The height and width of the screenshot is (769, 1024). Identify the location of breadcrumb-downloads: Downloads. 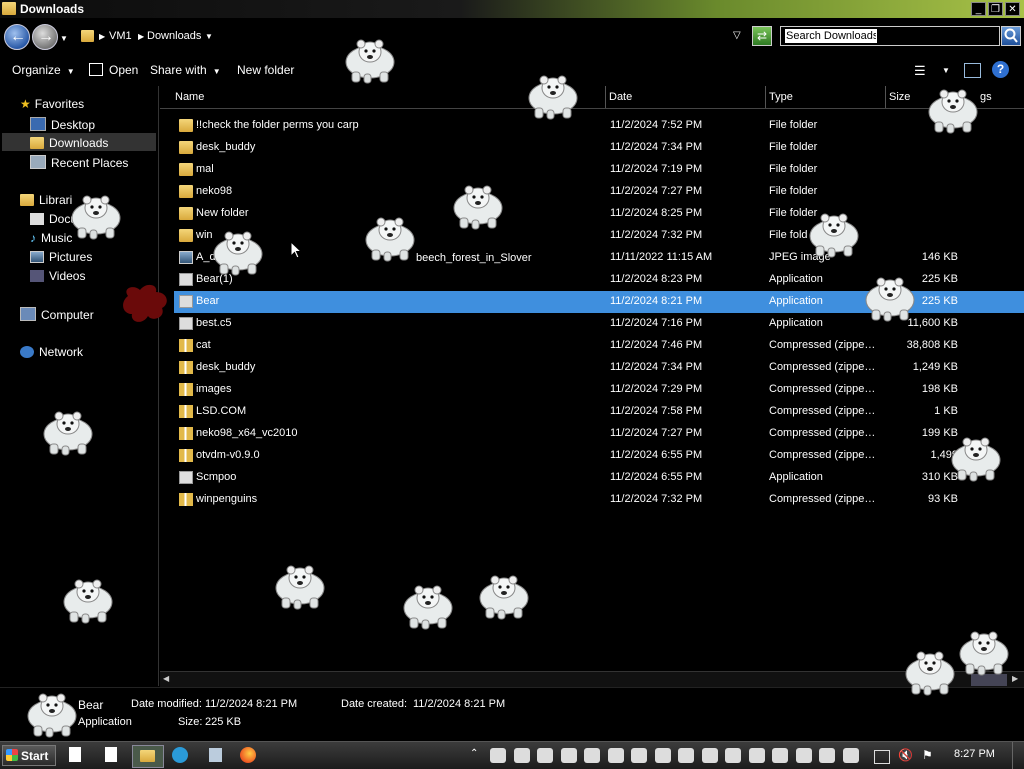
(174, 36).